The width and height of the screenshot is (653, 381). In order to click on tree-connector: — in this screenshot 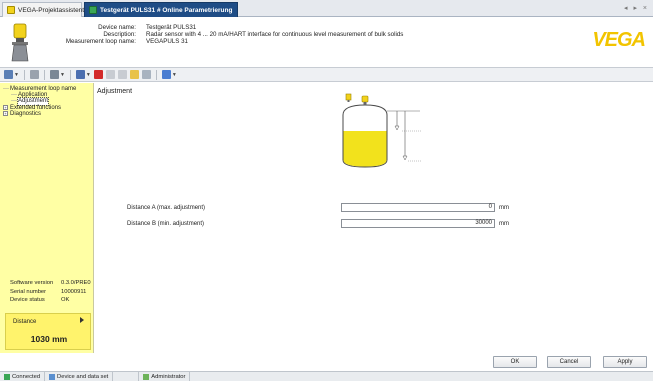, I will do `click(6, 89)`.